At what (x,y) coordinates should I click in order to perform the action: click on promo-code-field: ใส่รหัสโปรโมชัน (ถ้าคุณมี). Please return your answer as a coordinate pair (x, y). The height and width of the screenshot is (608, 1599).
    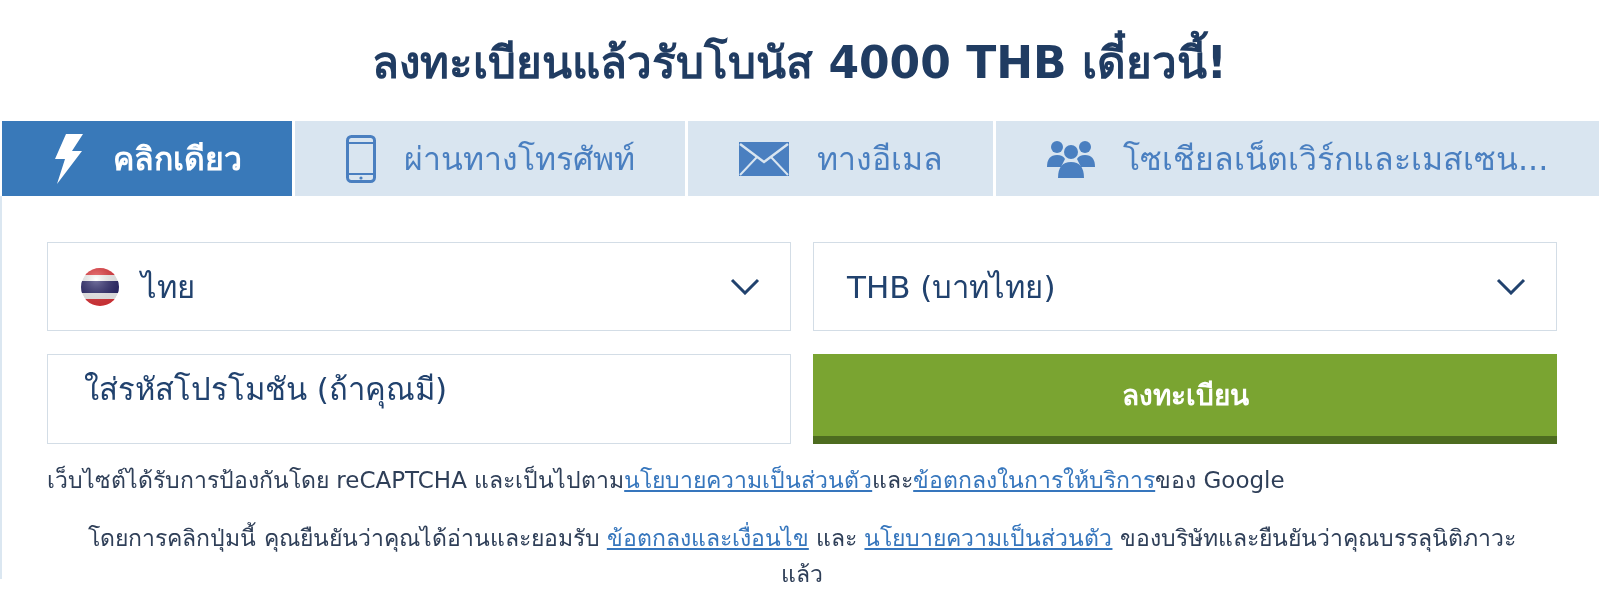
    Looking at the image, I should click on (419, 399).